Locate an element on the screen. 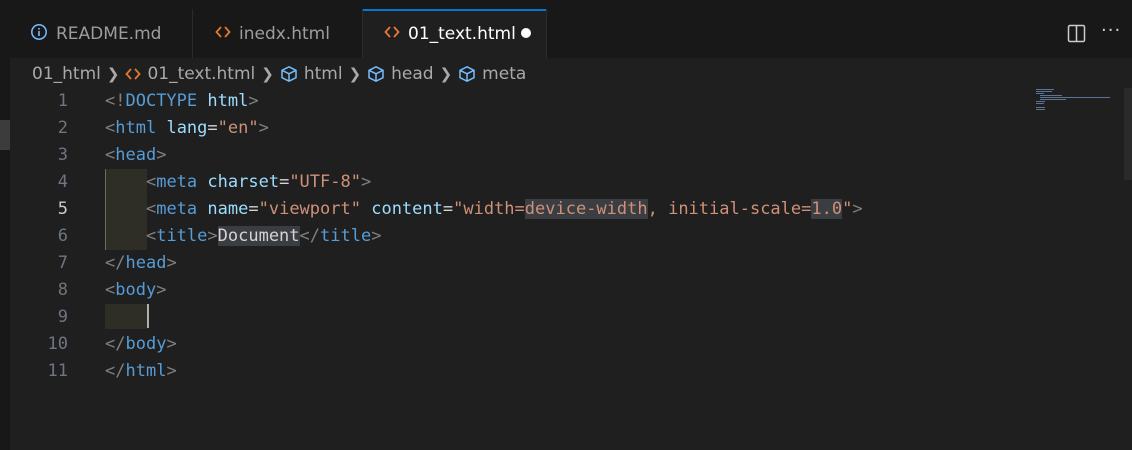  code-text: </head> is located at coordinates (141, 263).